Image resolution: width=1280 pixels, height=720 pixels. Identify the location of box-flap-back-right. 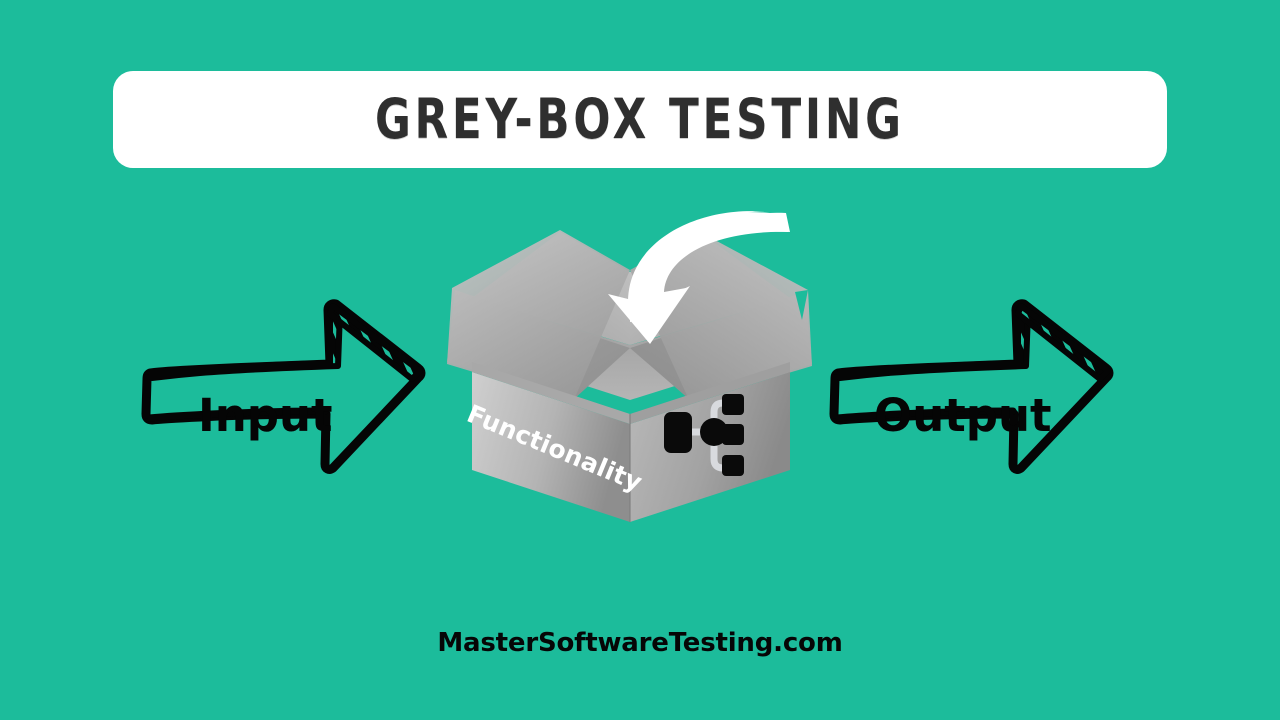
(710, 288).